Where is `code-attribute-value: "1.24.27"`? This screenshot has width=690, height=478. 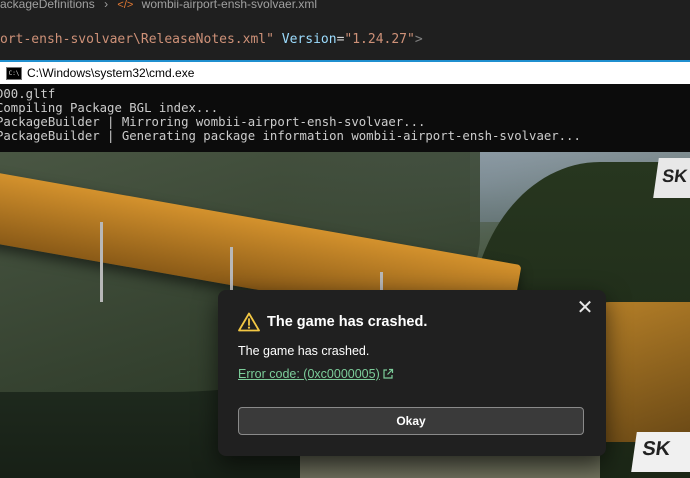
code-attribute-value: "1.24.27" is located at coordinates (379, 39).